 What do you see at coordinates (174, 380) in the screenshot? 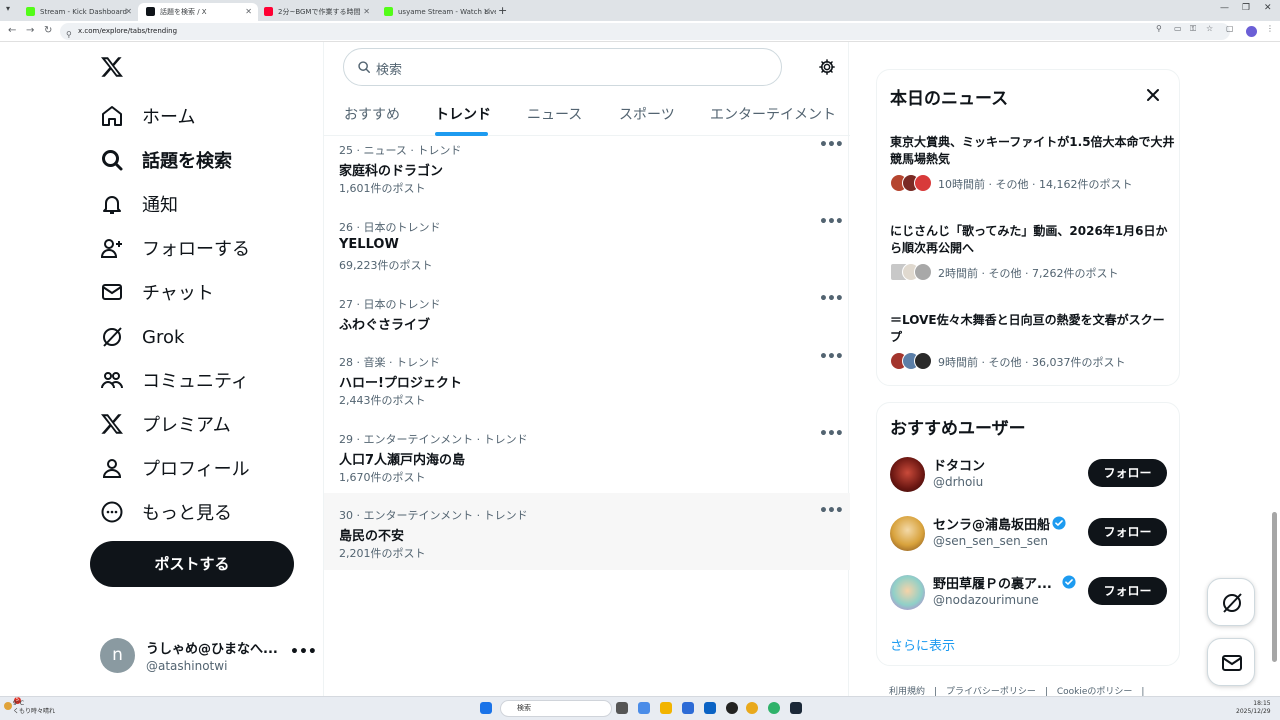
I see `nav-item-communities: コミュニティ` at bounding box center [174, 380].